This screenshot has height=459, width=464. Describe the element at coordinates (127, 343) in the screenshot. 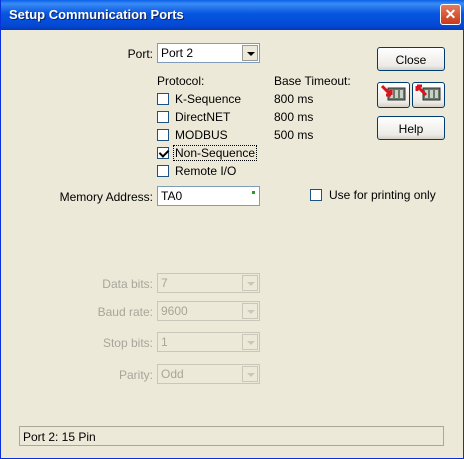

I see `stop-bits-label: Stop bits:` at that location.